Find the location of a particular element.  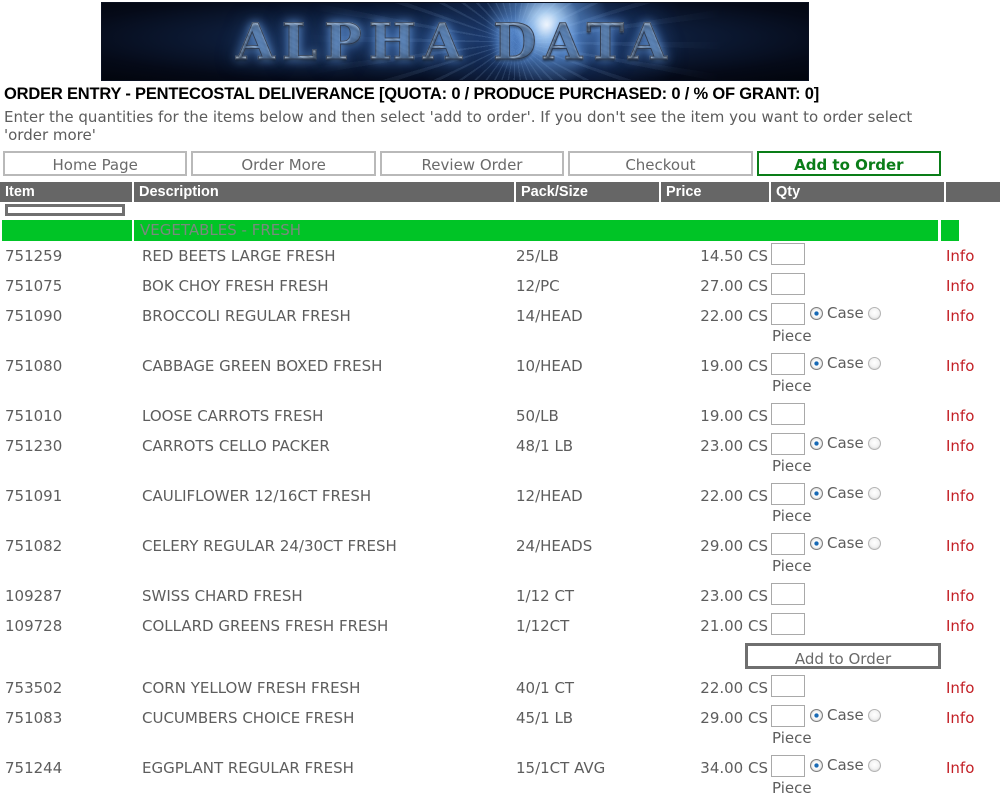

table-spacer-row is located at coordinates (500, 210).